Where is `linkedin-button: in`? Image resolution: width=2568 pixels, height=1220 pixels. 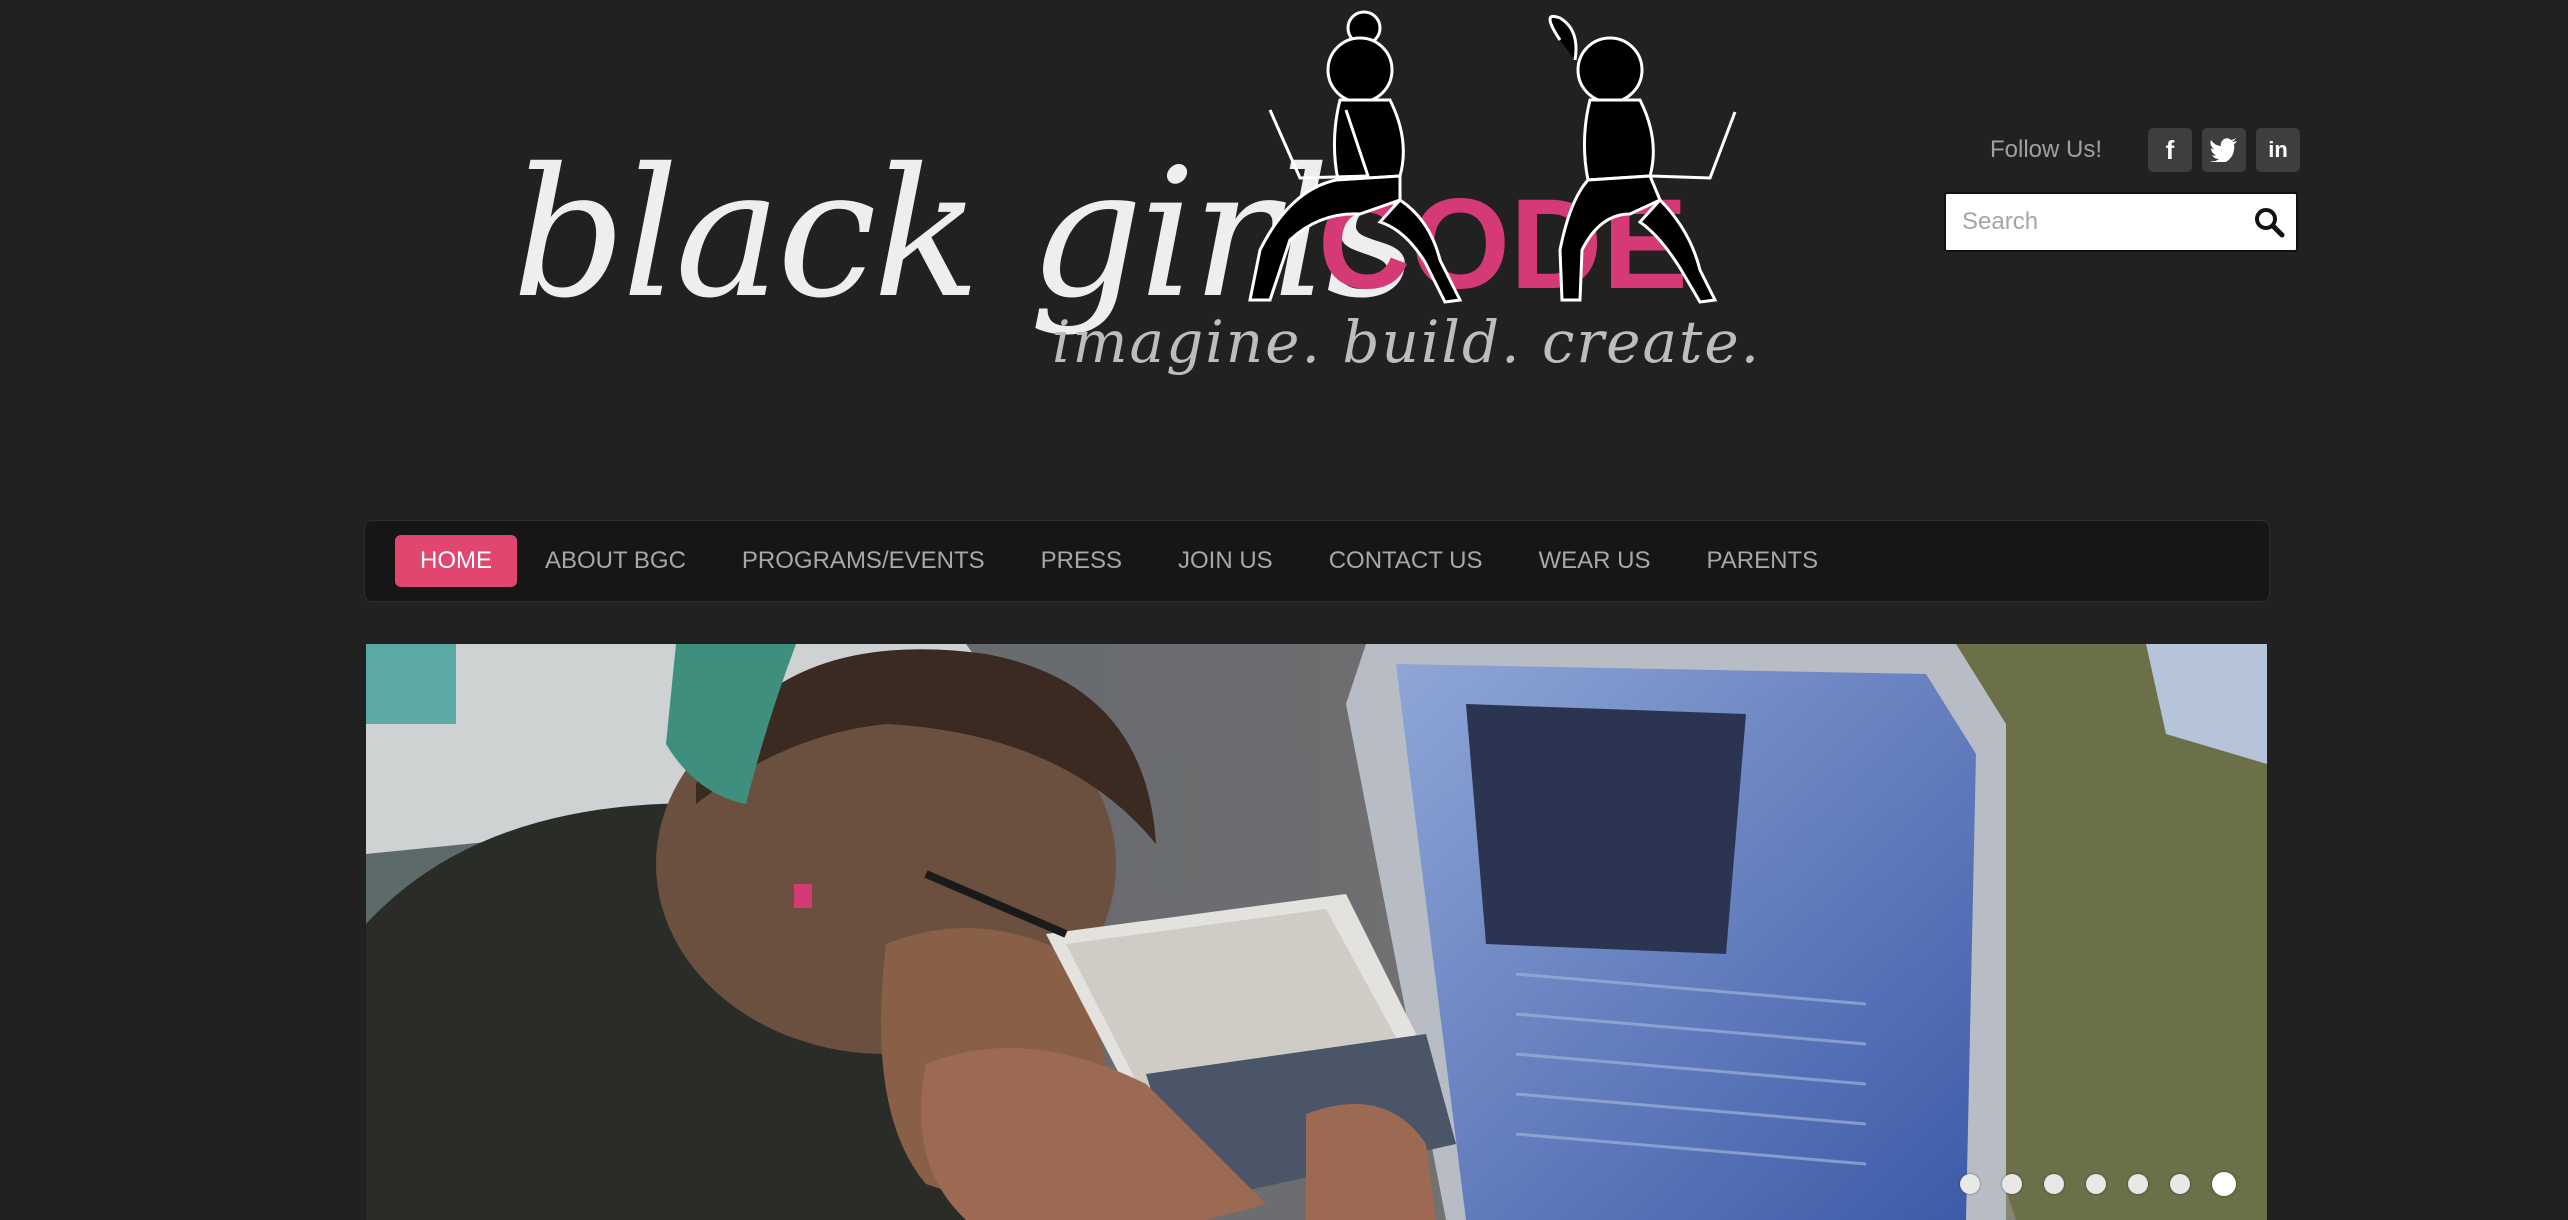 linkedin-button: in is located at coordinates (2278, 150).